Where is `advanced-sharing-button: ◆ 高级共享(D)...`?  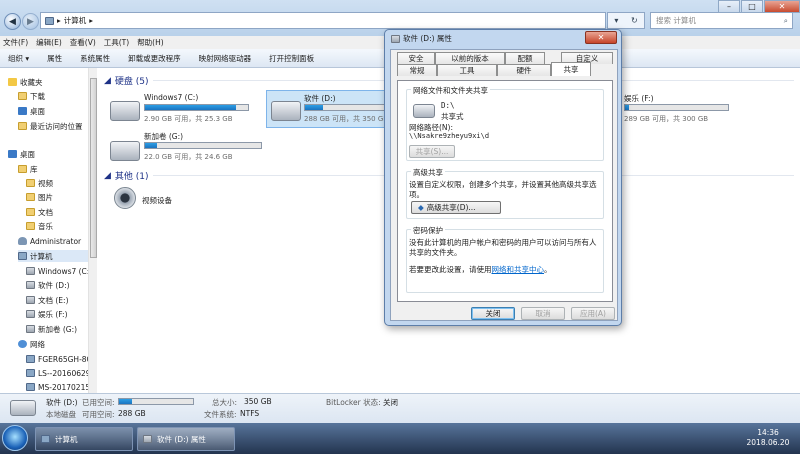 advanced-sharing-button: ◆ 高级共享(D)... is located at coordinates (456, 207).